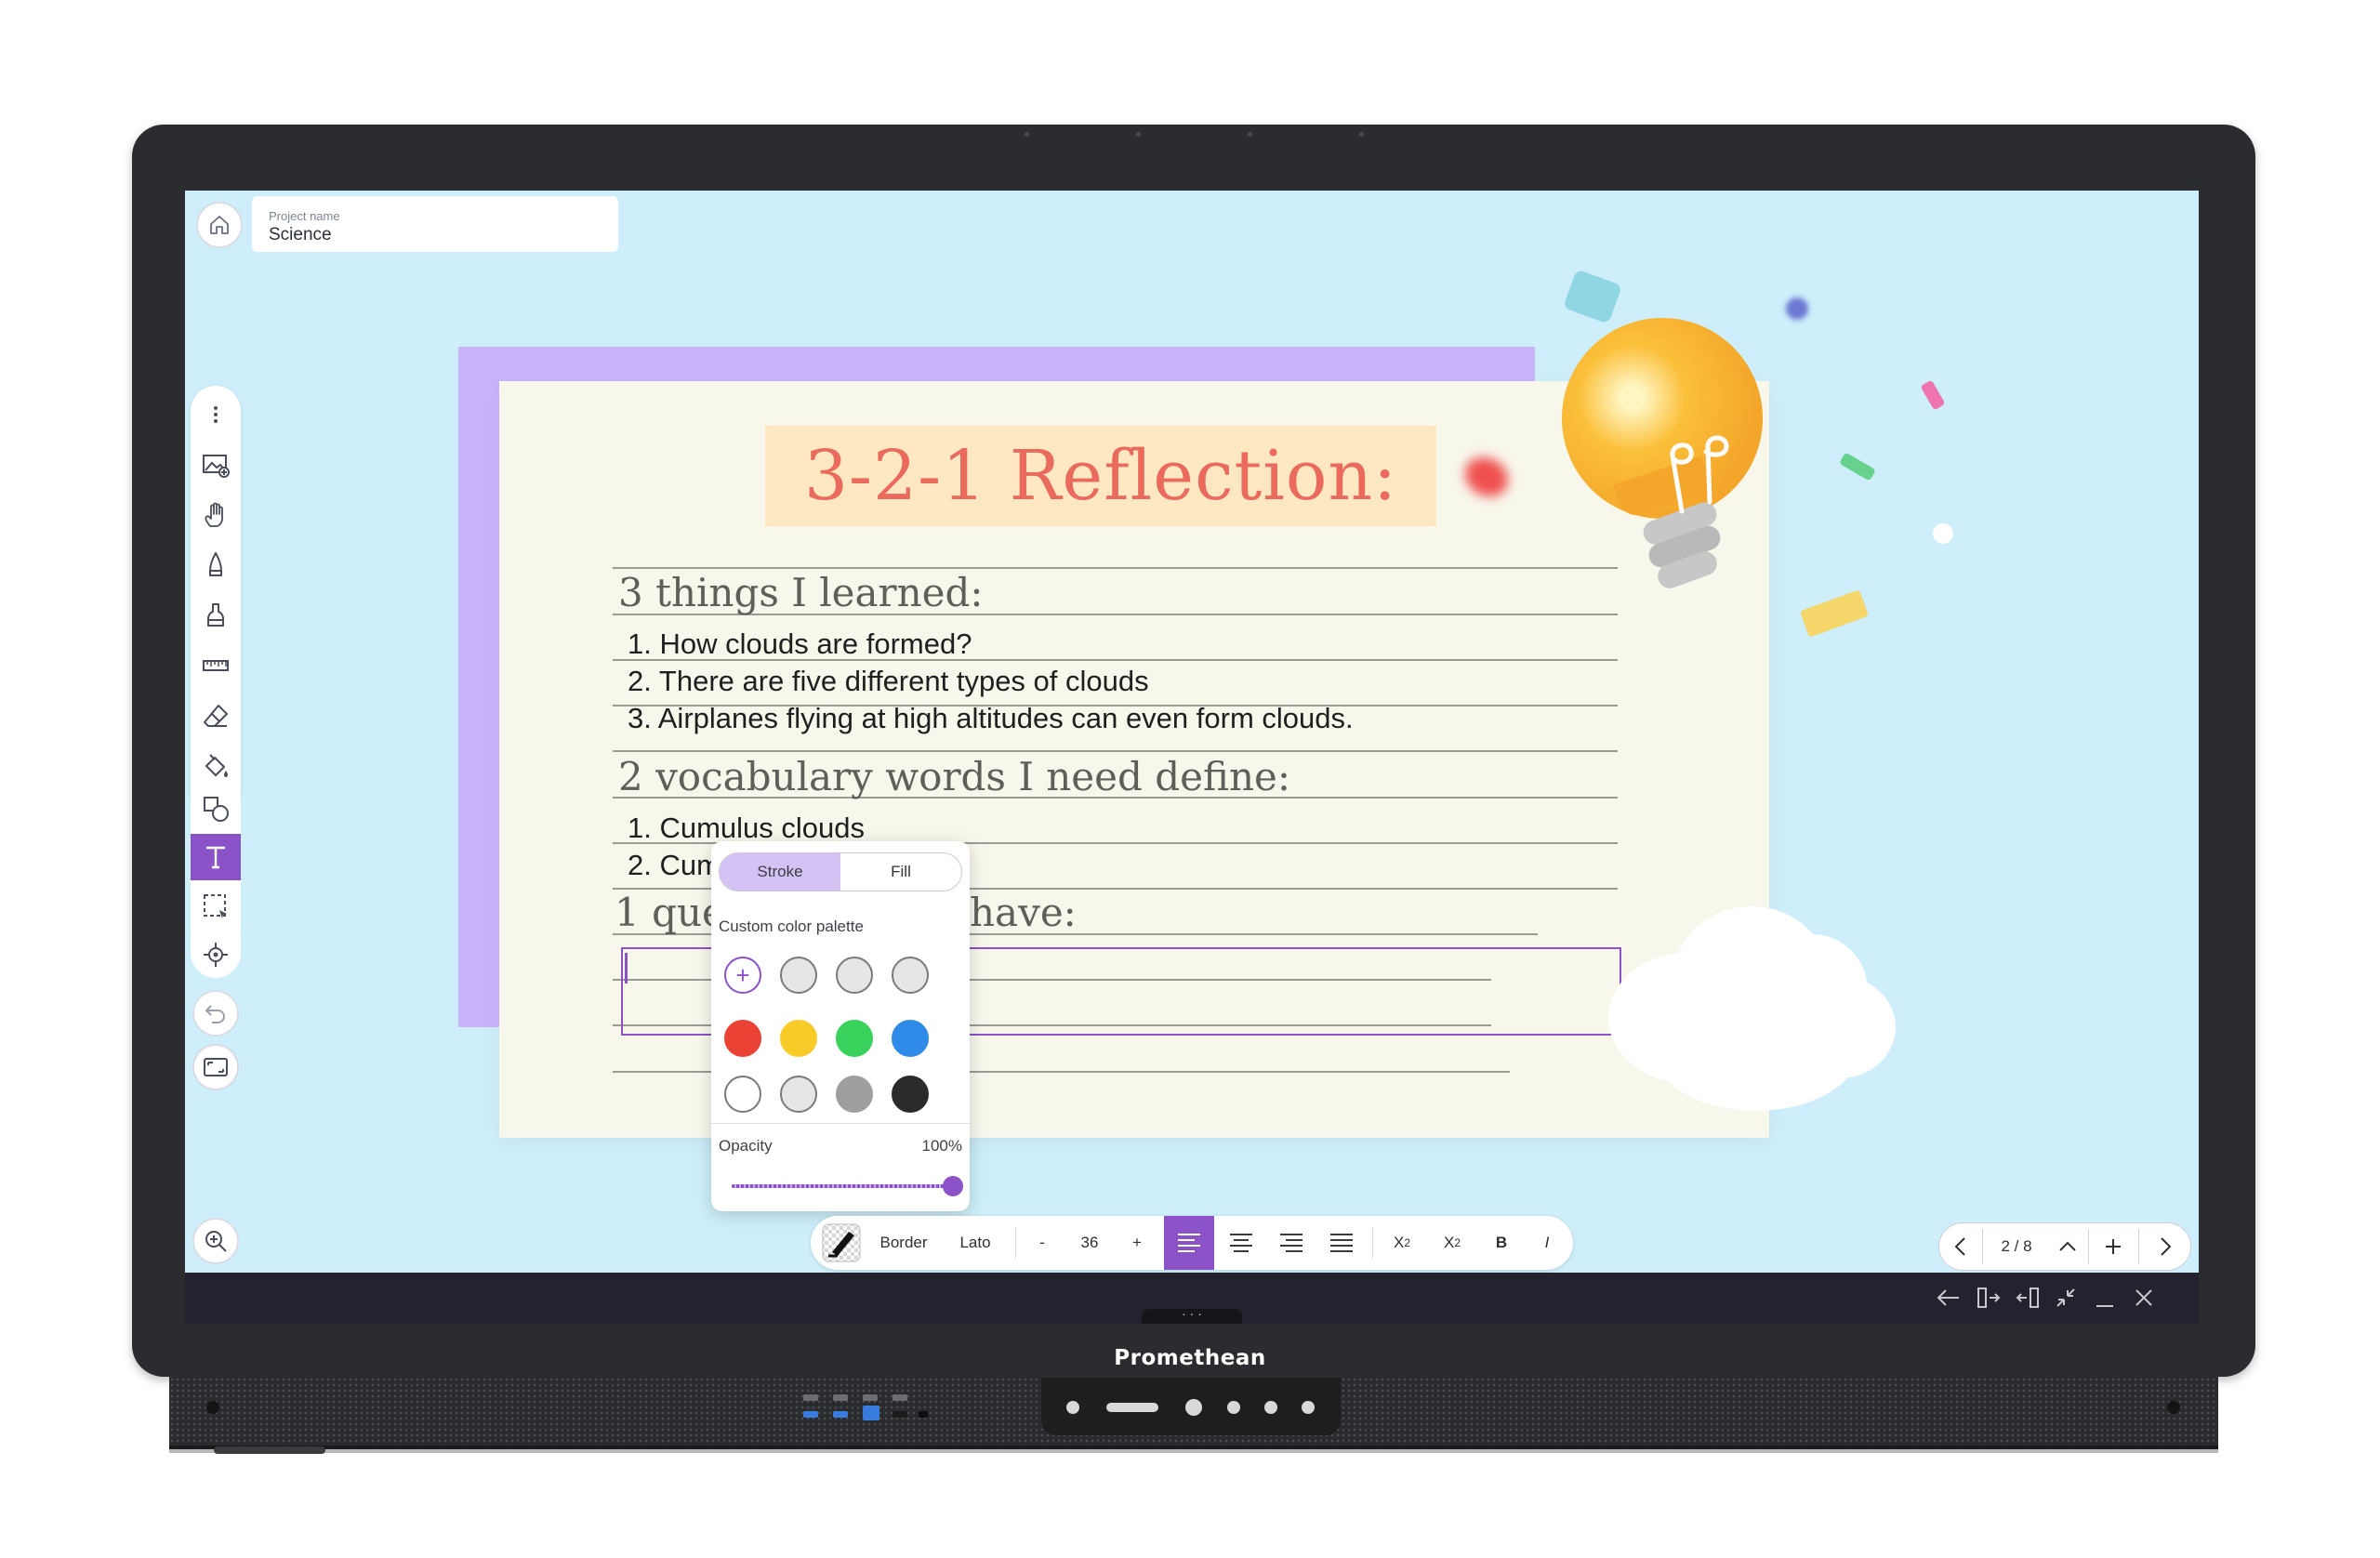 The width and height of the screenshot is (2380, 1558). I want to click on align-right-button, so click(1291, 1243).